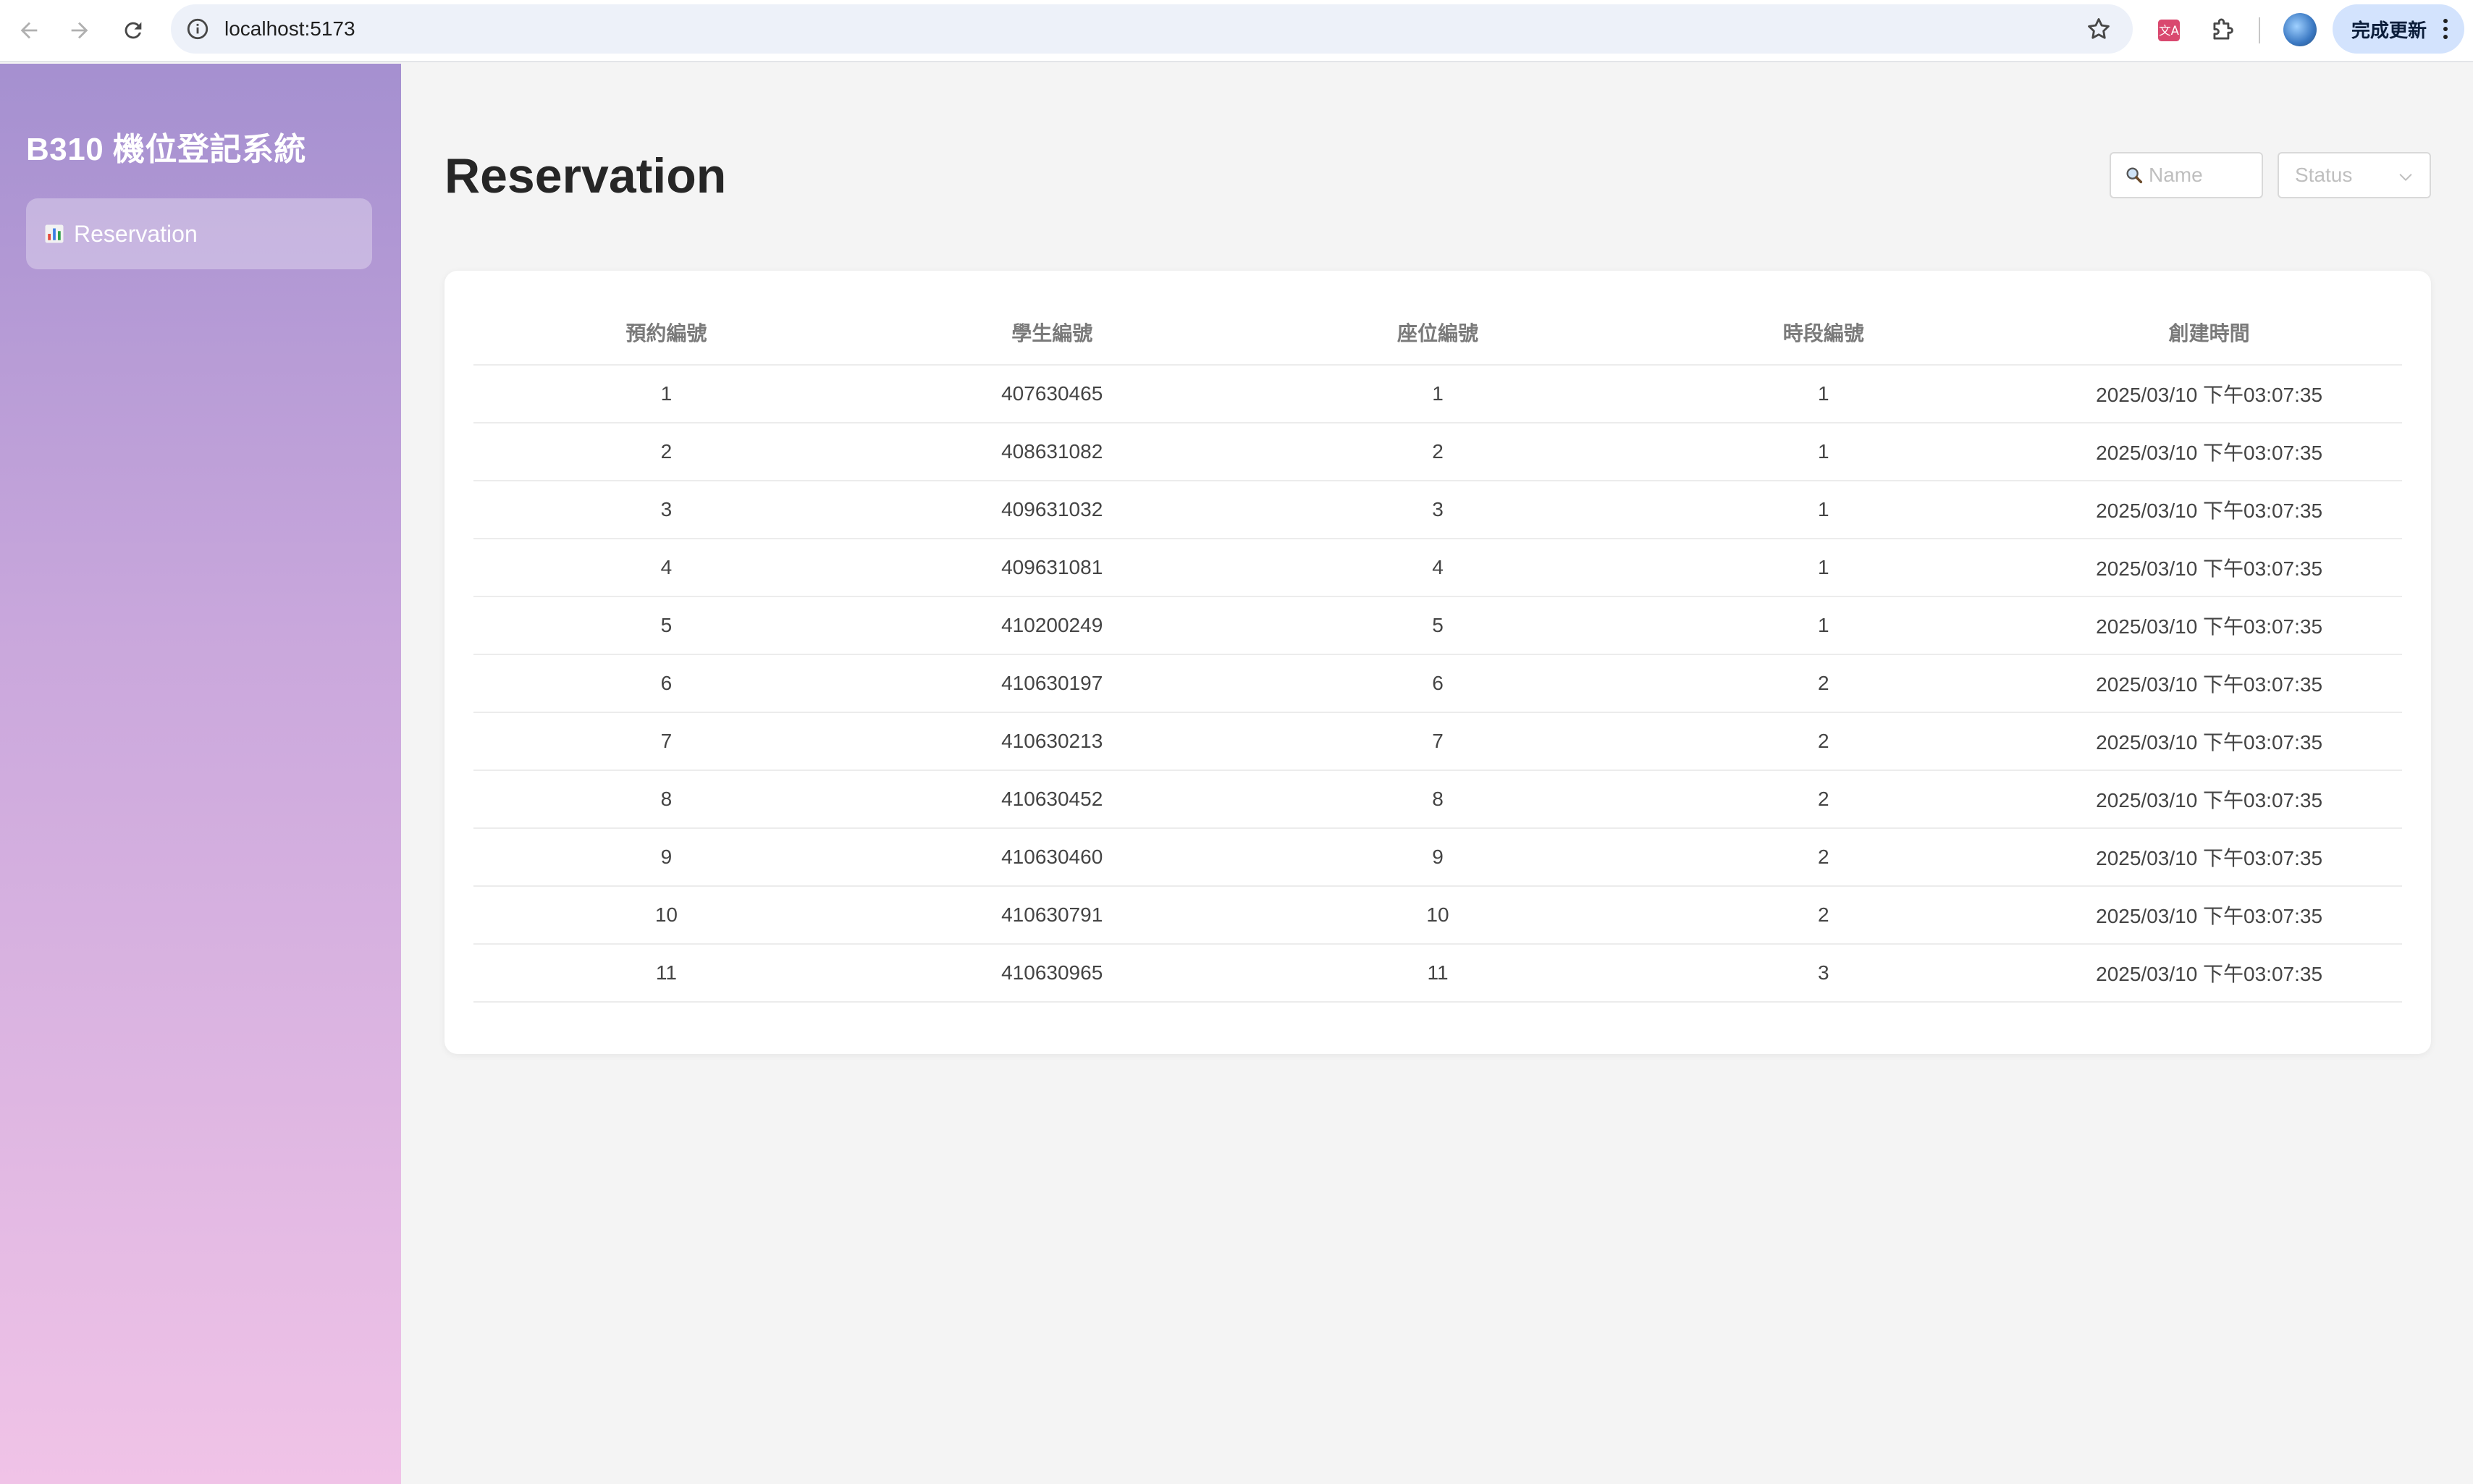 Image resolution: width=2473 pixels, height=1484 pixels. I want to click on cell-reservation-id: 11, so click(666, 973).